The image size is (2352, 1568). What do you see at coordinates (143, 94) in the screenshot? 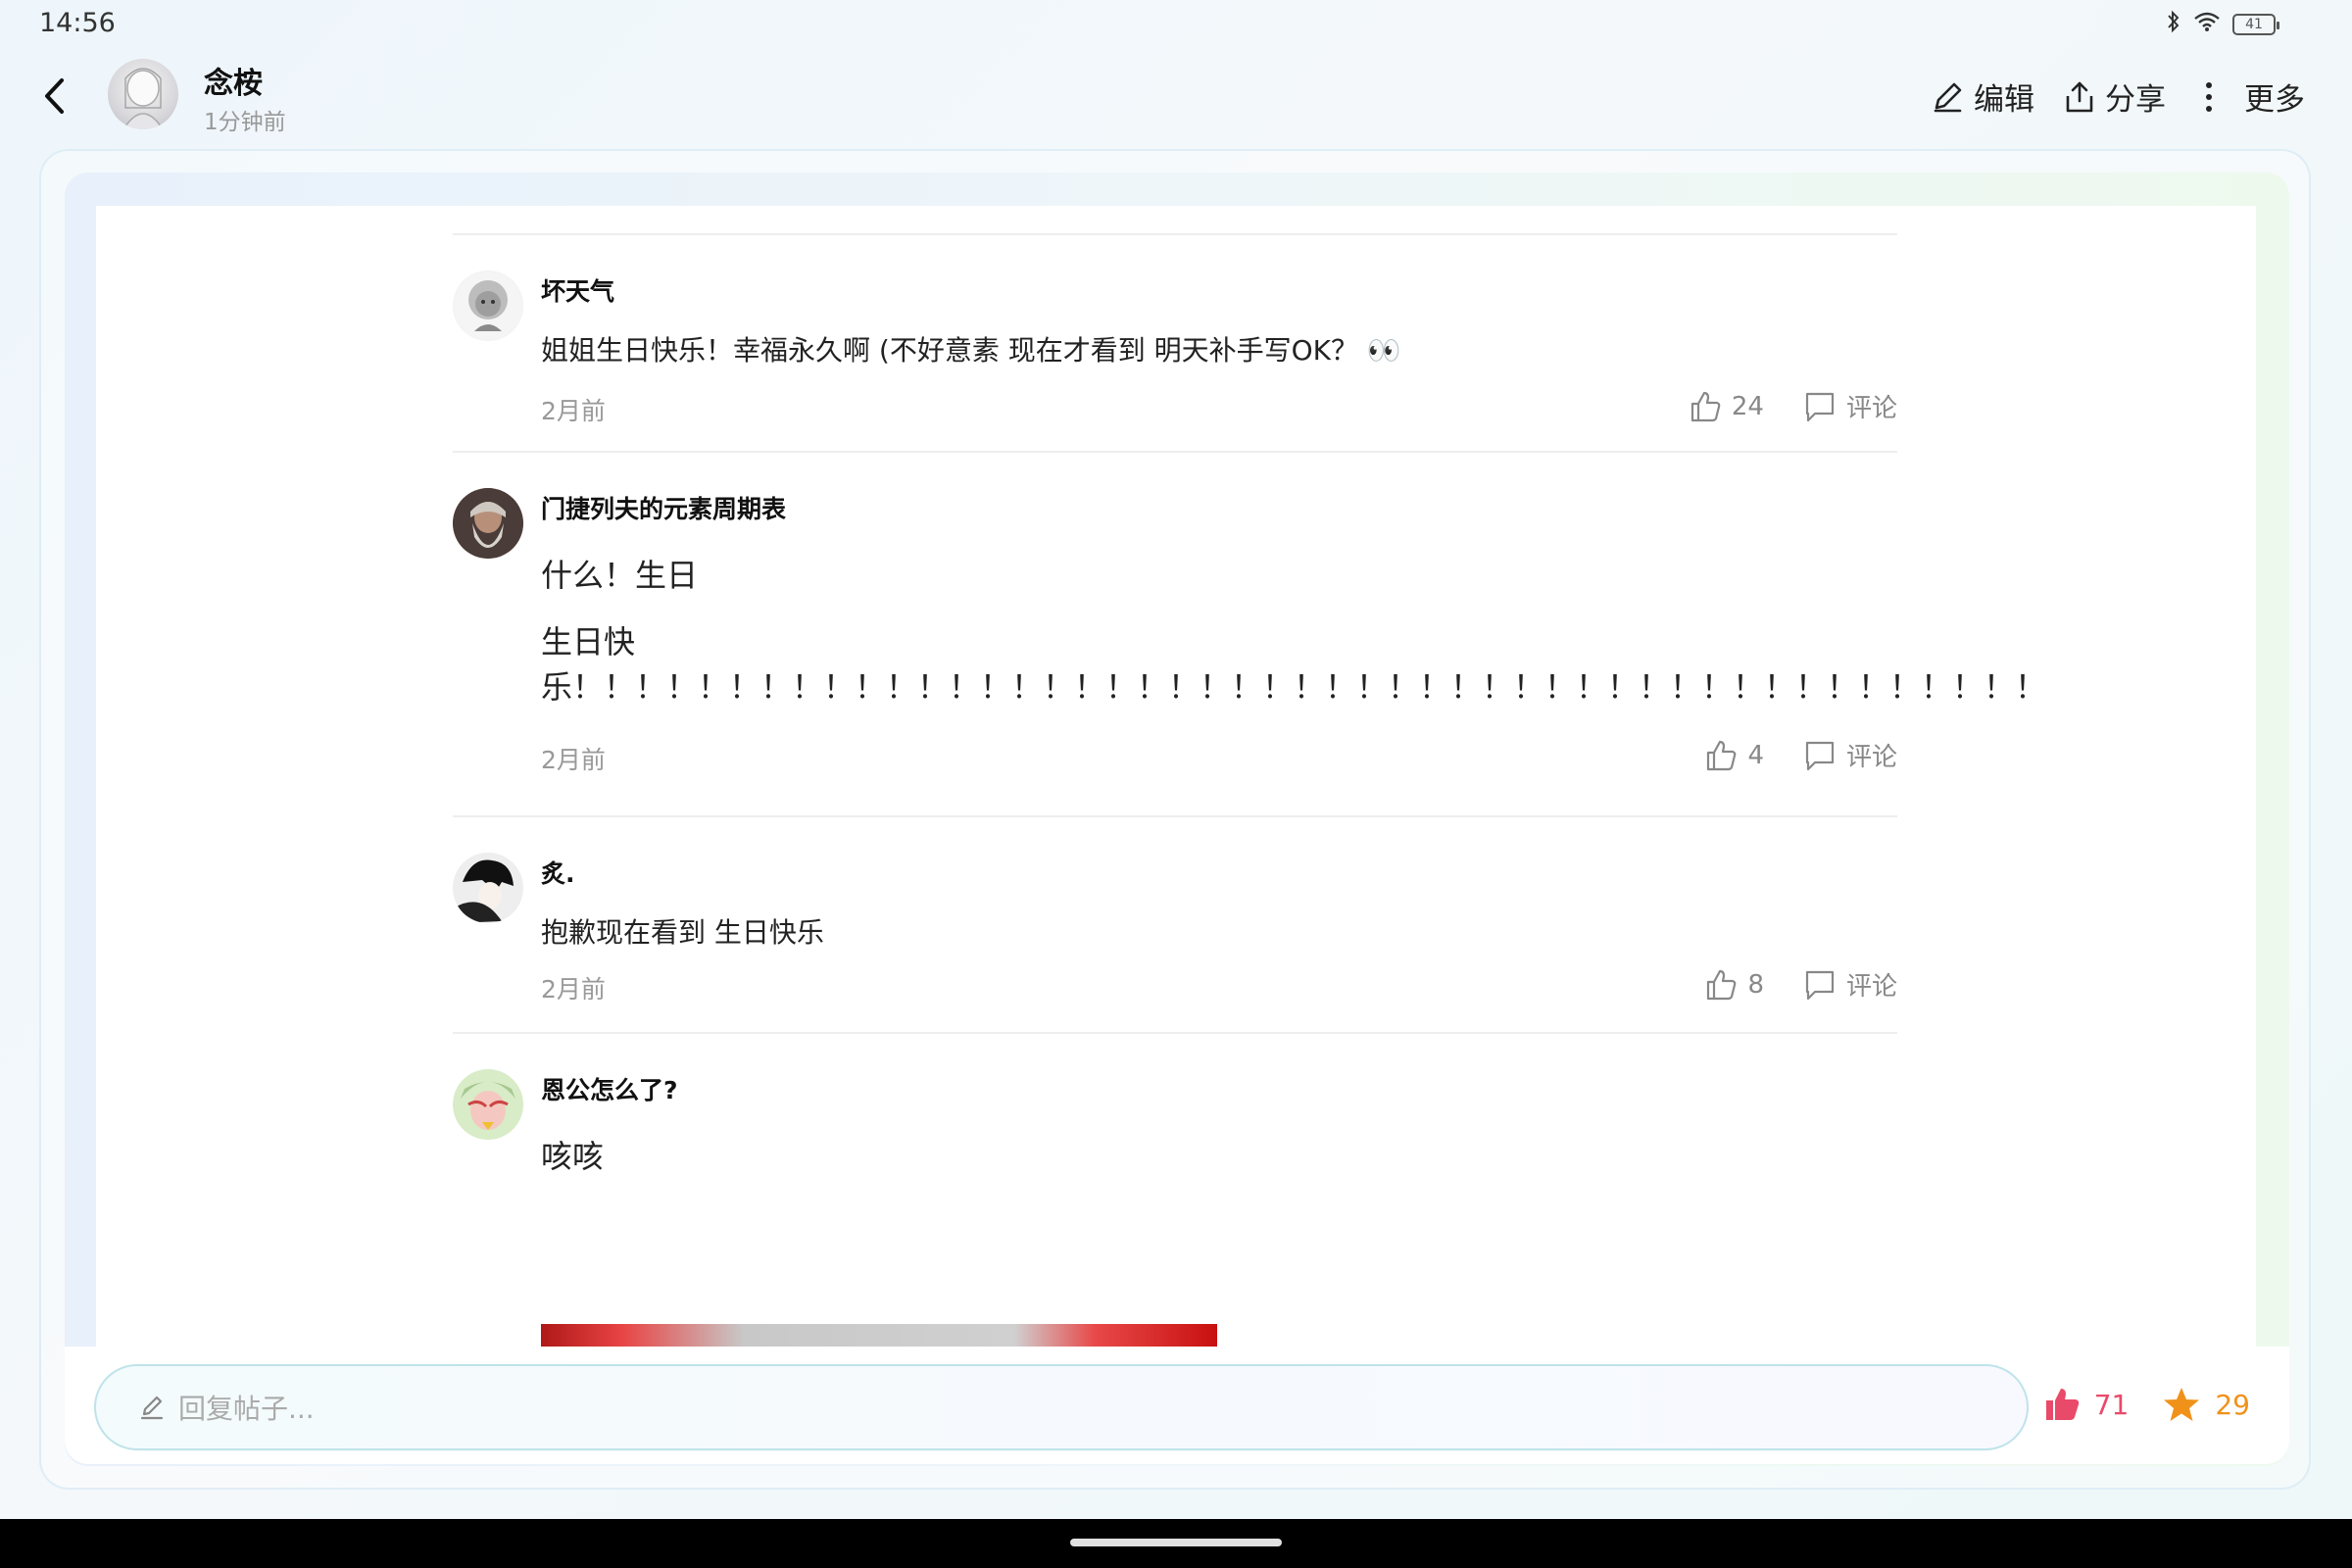
I see `author-avatar` at bounding box center [143, 94].